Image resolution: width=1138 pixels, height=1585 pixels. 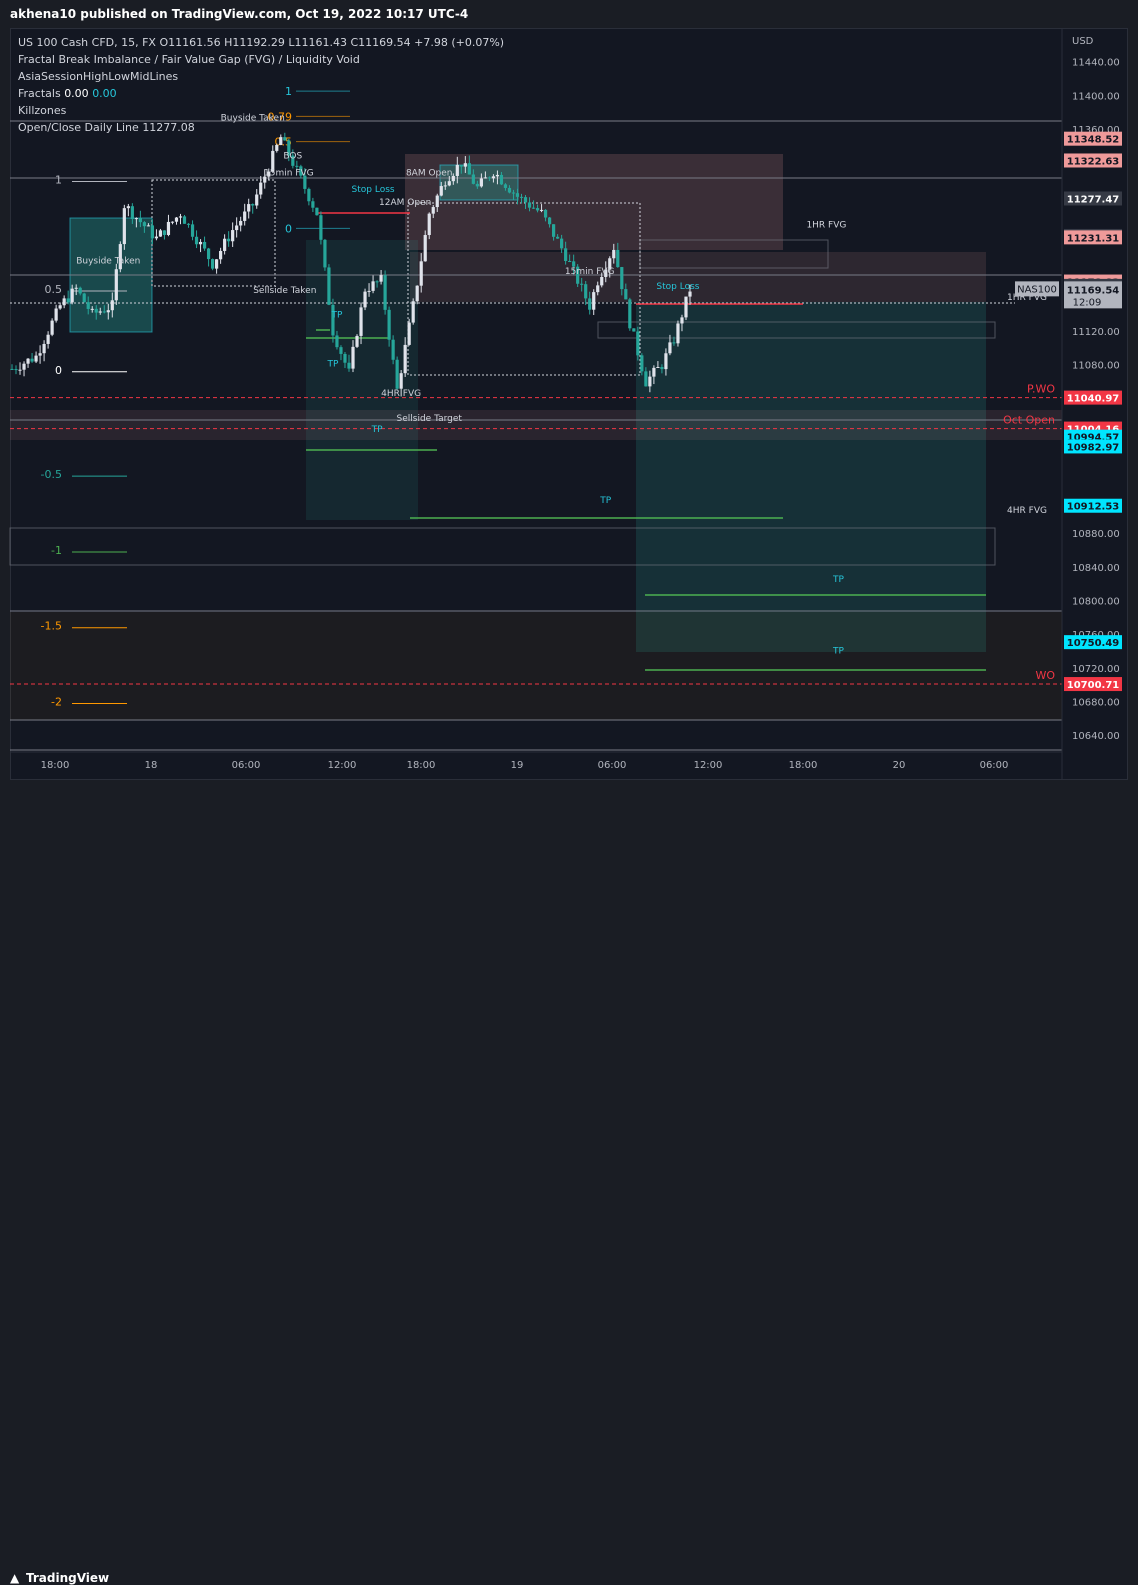 What do you see at coordinates (56, 550) in the screenshot?
I see `fib-level-label: -1` at bounding box center [56, 550].